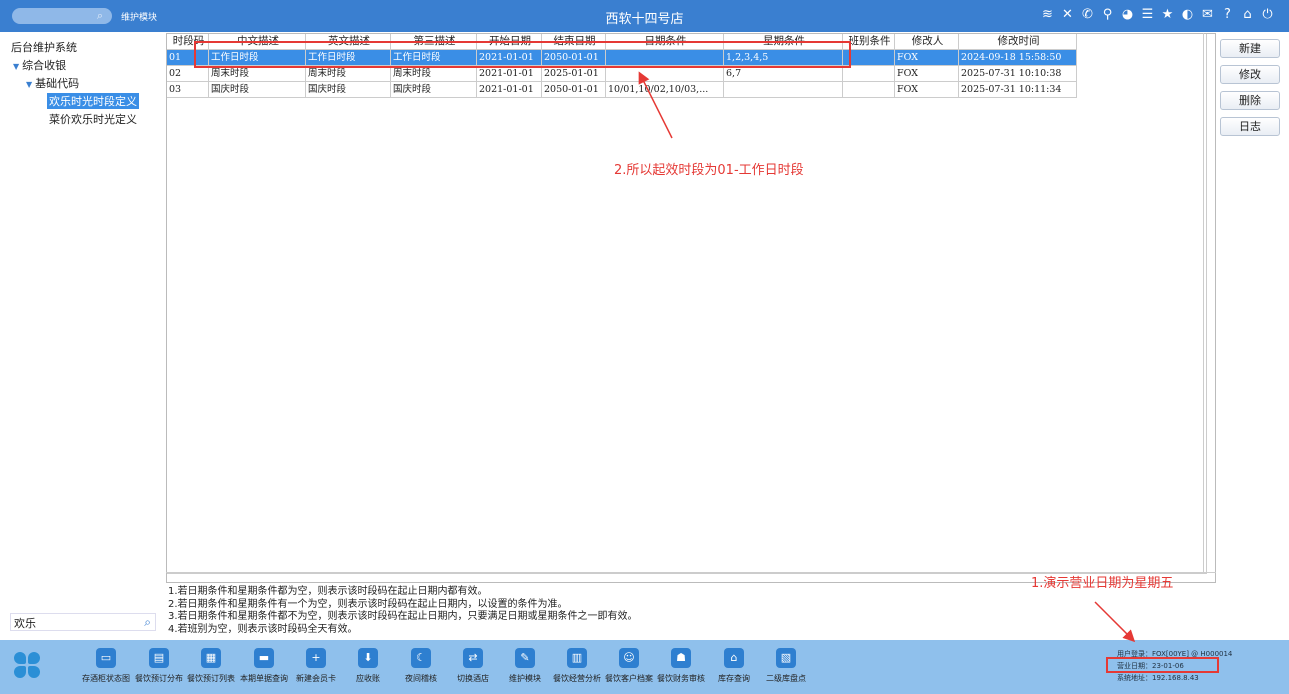  What do you see at coordinates (1250, 48) in the screenshot?
I see `new-button: 新建` at bounding box center [1250, 48].